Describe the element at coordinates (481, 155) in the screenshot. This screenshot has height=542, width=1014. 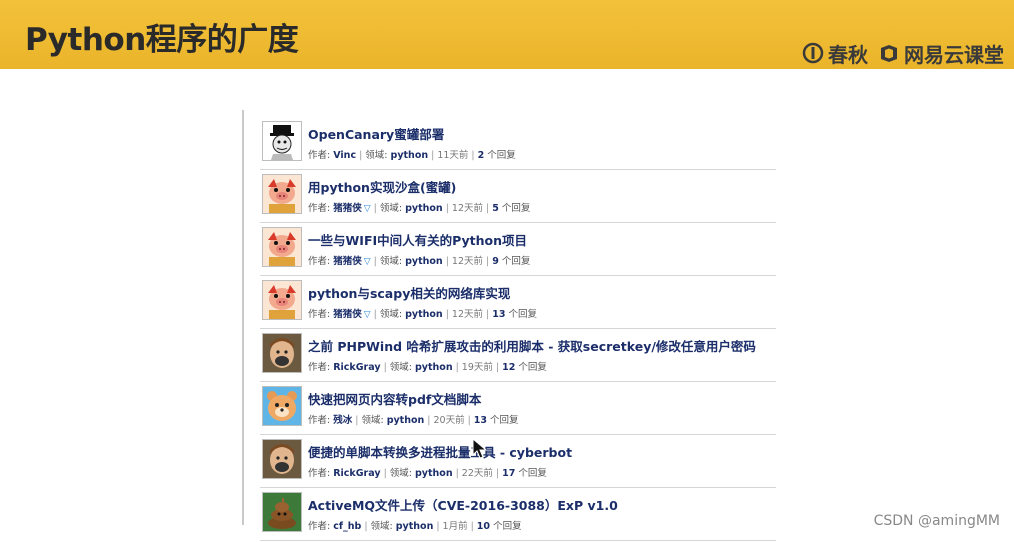
I see `reply-count: 2` at that location.